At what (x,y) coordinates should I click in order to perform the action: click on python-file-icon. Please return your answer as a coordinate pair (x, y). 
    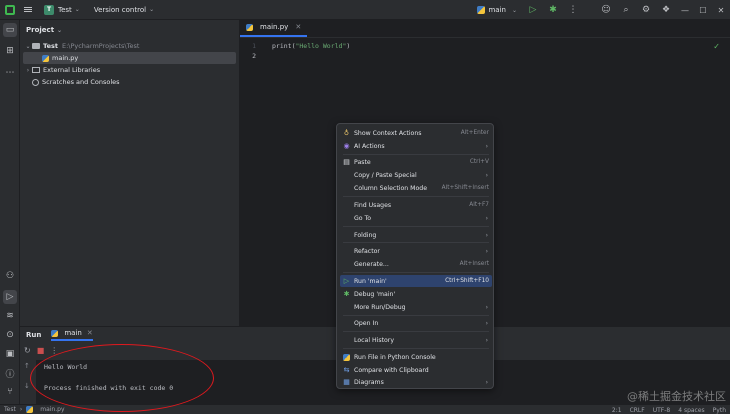
    Looking at the image, I should click on (481, 10).